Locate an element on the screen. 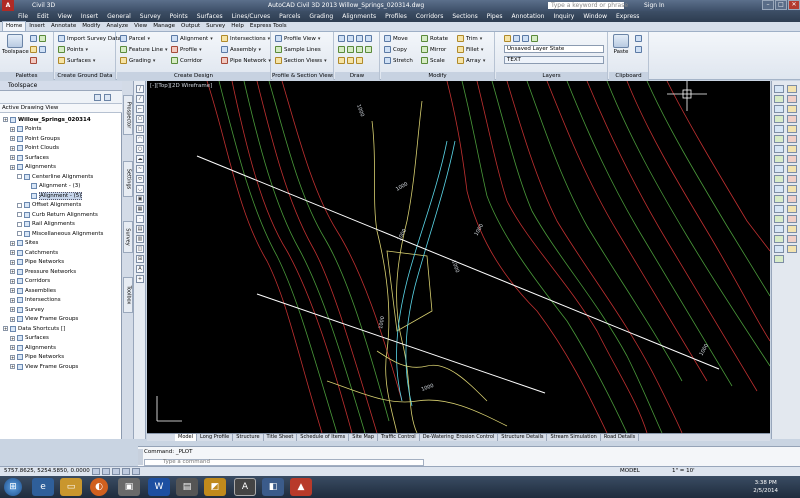  layer-state-select: Unsaved Layer State is located at coordinates (554, 49).